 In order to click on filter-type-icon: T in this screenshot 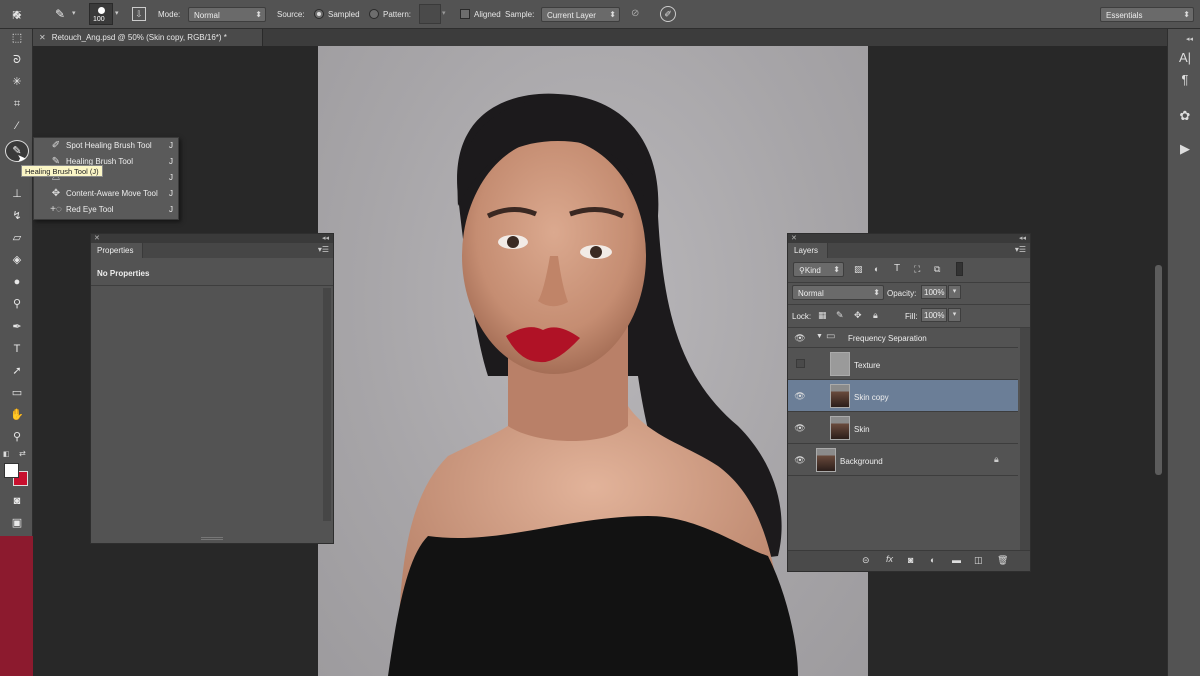, I will do `click(897, 268)`.